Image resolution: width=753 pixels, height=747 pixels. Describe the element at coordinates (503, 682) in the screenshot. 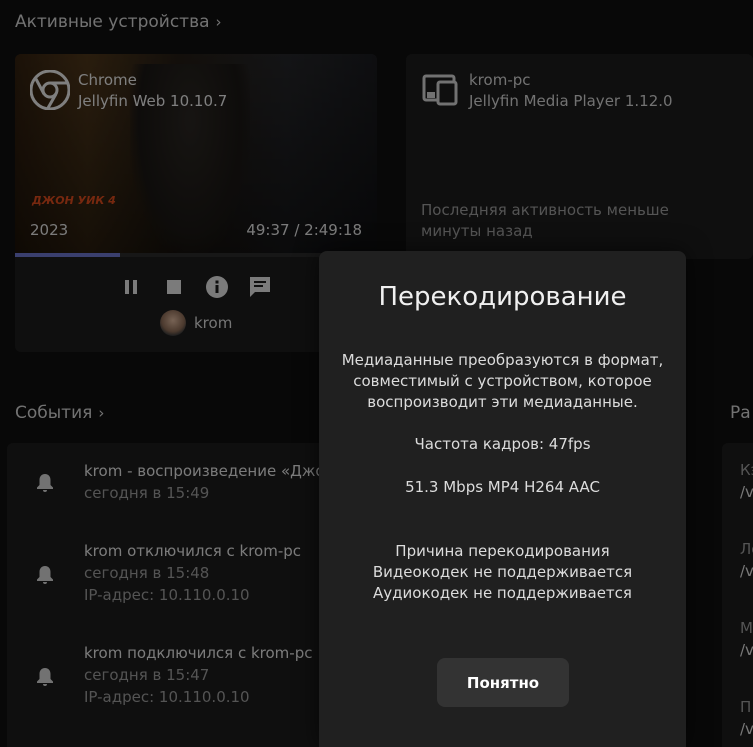

I see `ok-button: Понятно` at that location.